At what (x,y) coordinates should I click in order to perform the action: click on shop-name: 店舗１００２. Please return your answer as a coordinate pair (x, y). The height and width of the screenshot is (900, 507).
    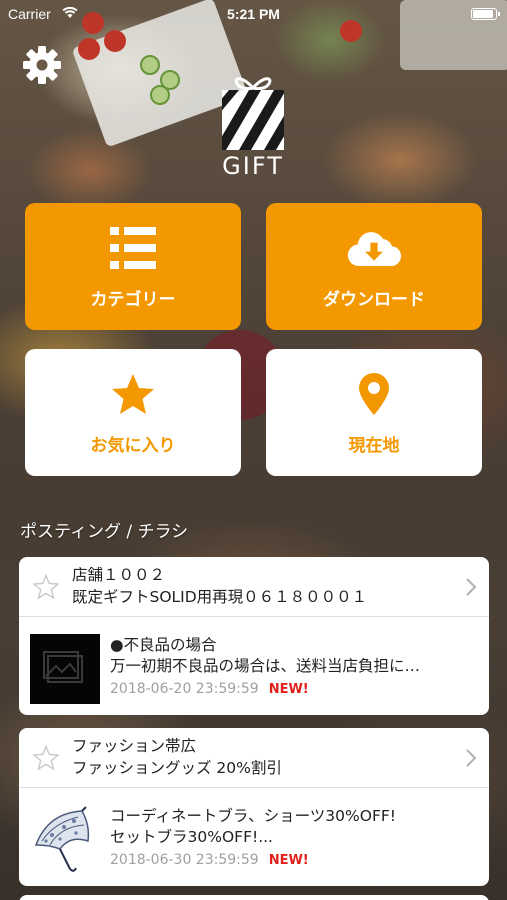
    Looking at the image, I should click on (119, 575).